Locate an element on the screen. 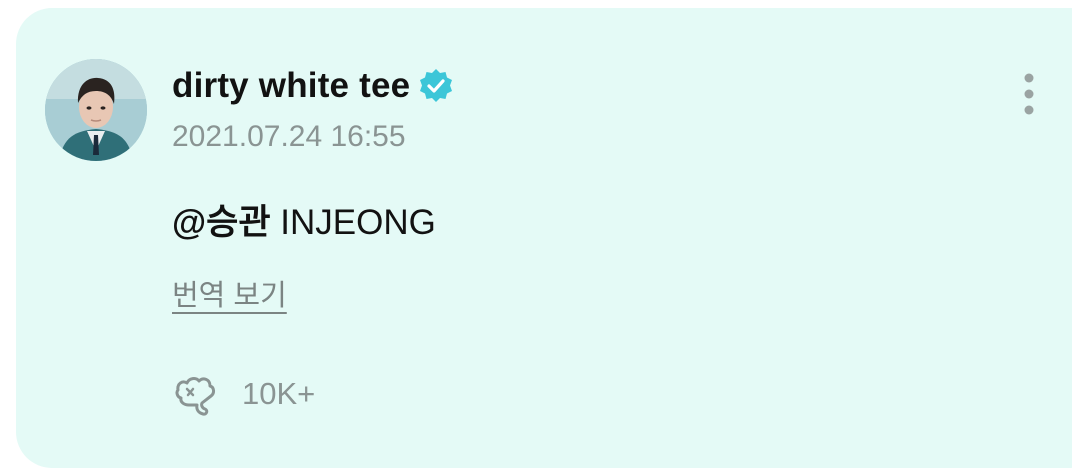 This screenshot has width=1072, height=468. verified-badge-icon is located at coordinates (436, 86).